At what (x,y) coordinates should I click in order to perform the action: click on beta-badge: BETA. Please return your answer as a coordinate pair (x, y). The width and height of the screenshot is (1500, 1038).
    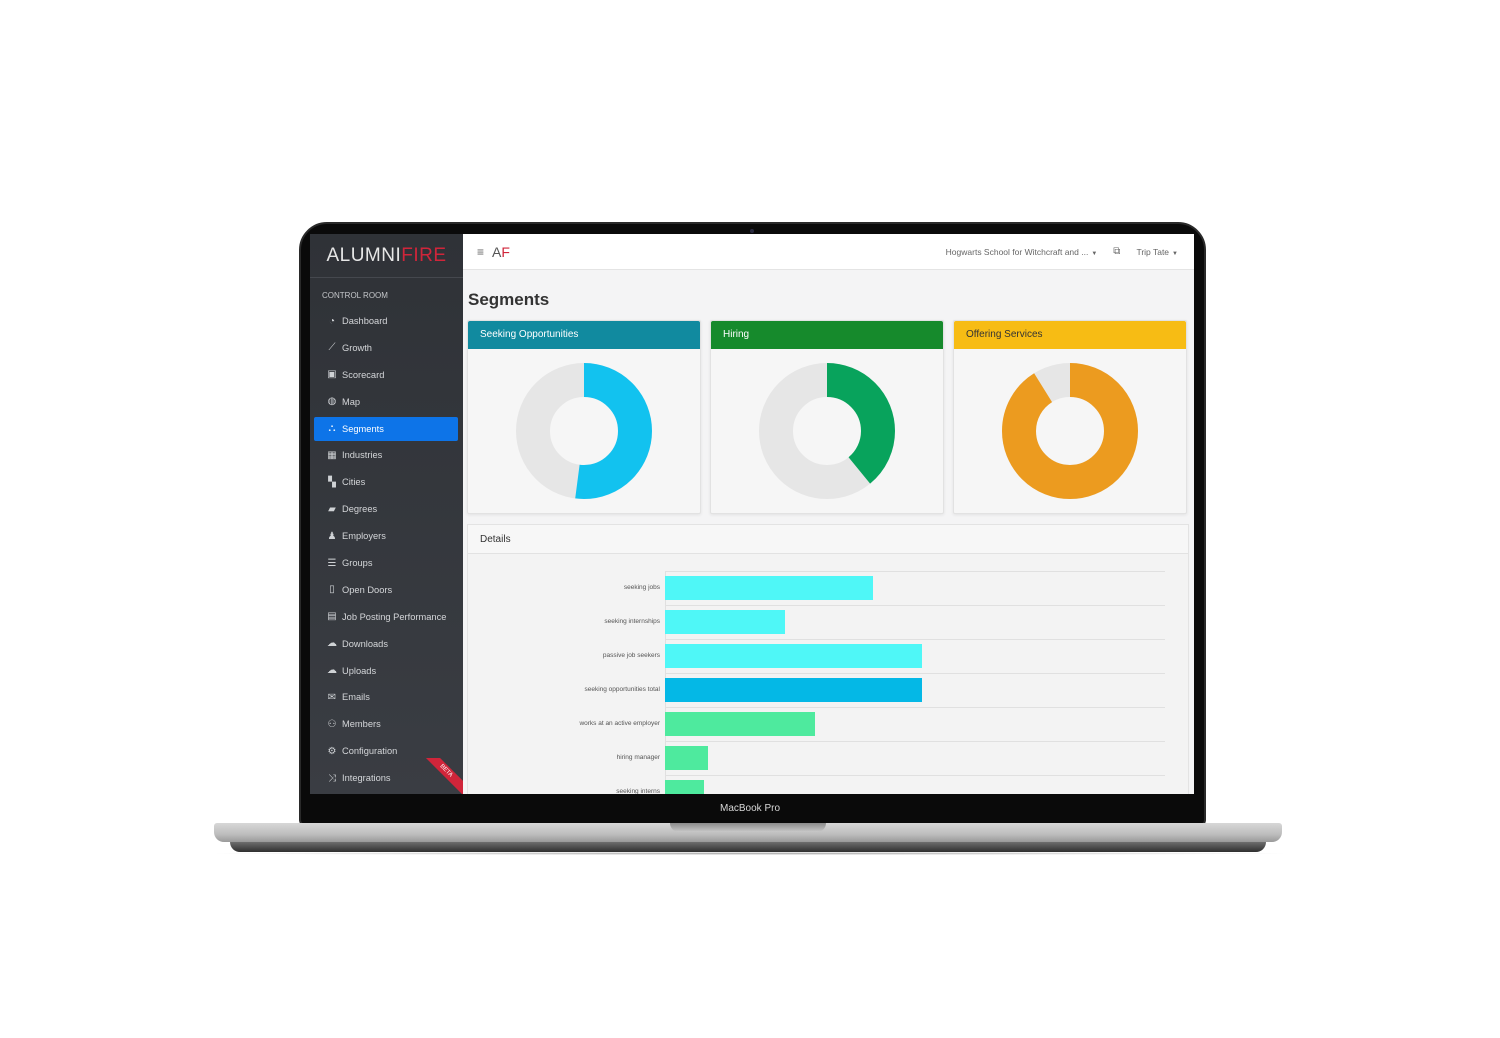
    Looking at the image, I should click on (443, 776).